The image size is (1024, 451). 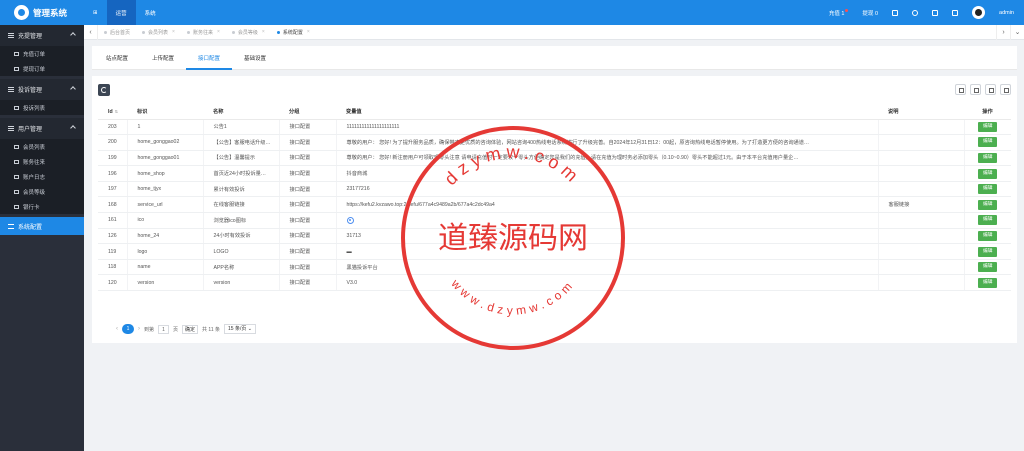 I want to click on column-header-note: 说明, so click(x=921, y=112).